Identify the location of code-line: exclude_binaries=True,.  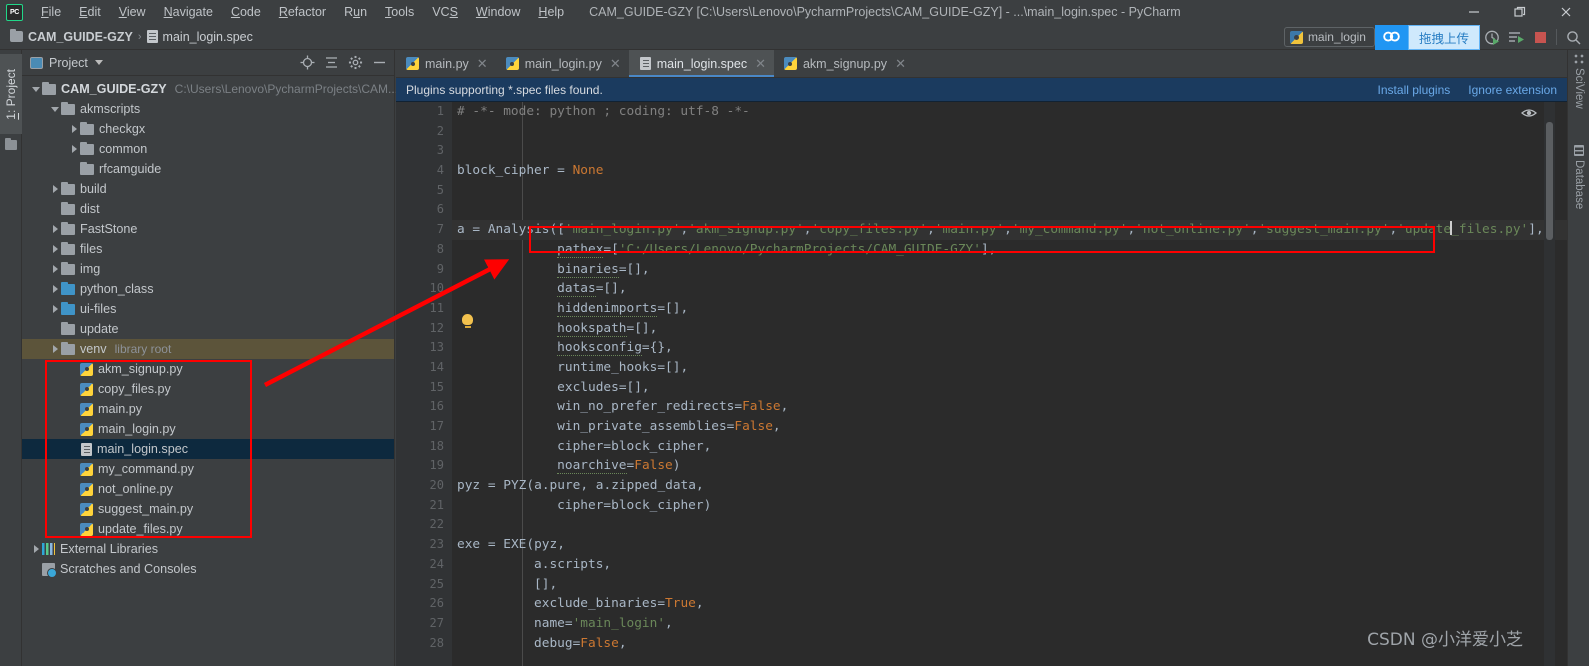
(1009, 604).